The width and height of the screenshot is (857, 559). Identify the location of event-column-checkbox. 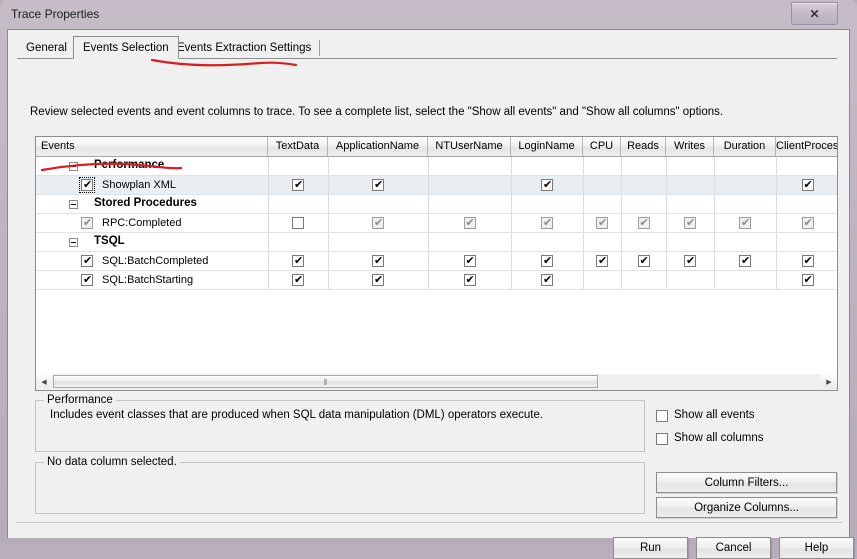
(298, 223).